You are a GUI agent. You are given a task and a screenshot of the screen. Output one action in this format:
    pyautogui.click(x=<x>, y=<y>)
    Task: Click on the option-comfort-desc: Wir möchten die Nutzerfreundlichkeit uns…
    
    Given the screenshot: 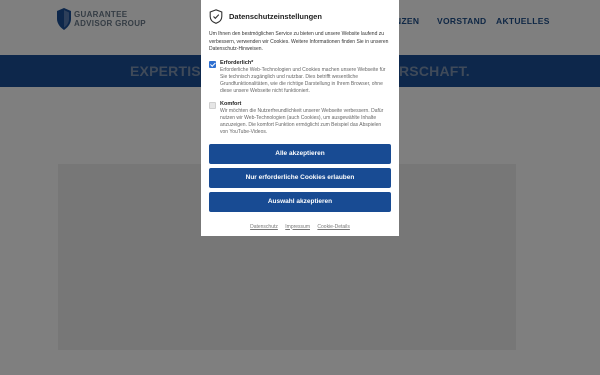 What is the action you would take?
    pyautogui.click(x=302, y=121)
    